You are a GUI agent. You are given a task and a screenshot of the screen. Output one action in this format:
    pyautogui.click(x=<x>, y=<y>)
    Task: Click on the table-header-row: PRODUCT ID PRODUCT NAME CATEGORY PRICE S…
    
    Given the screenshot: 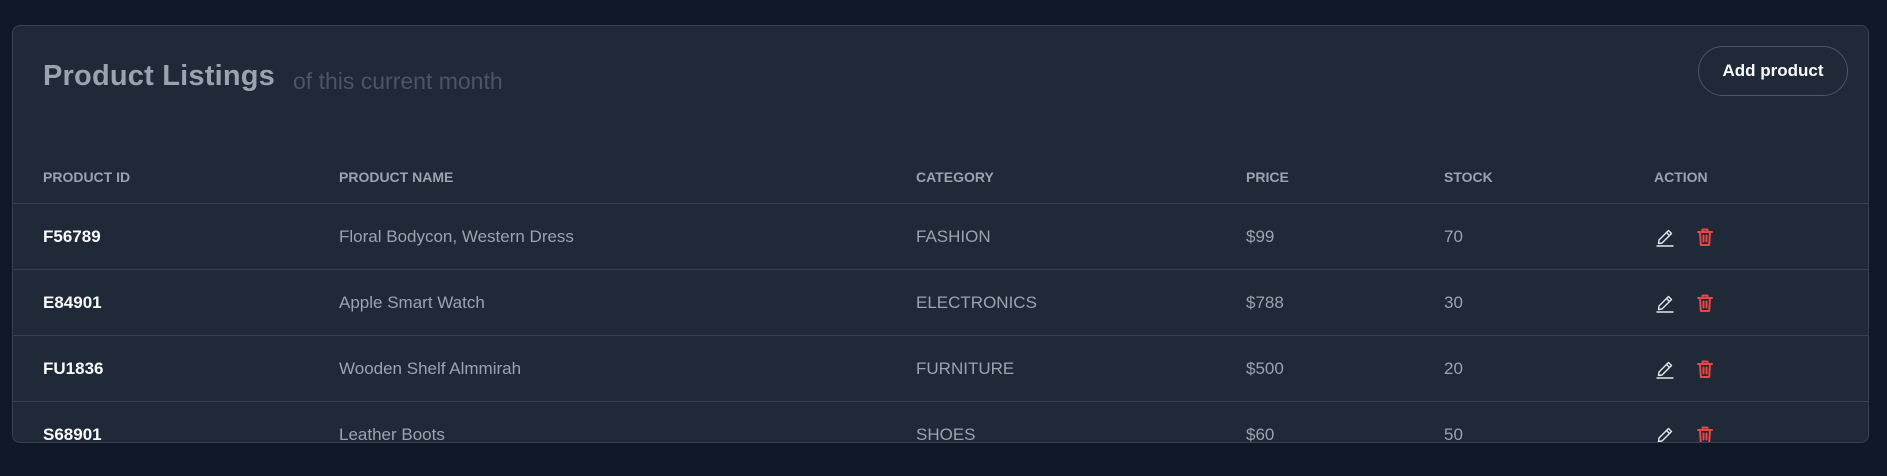 What is the action you would take?
    pyautogui.click(x=940, y=177)
    